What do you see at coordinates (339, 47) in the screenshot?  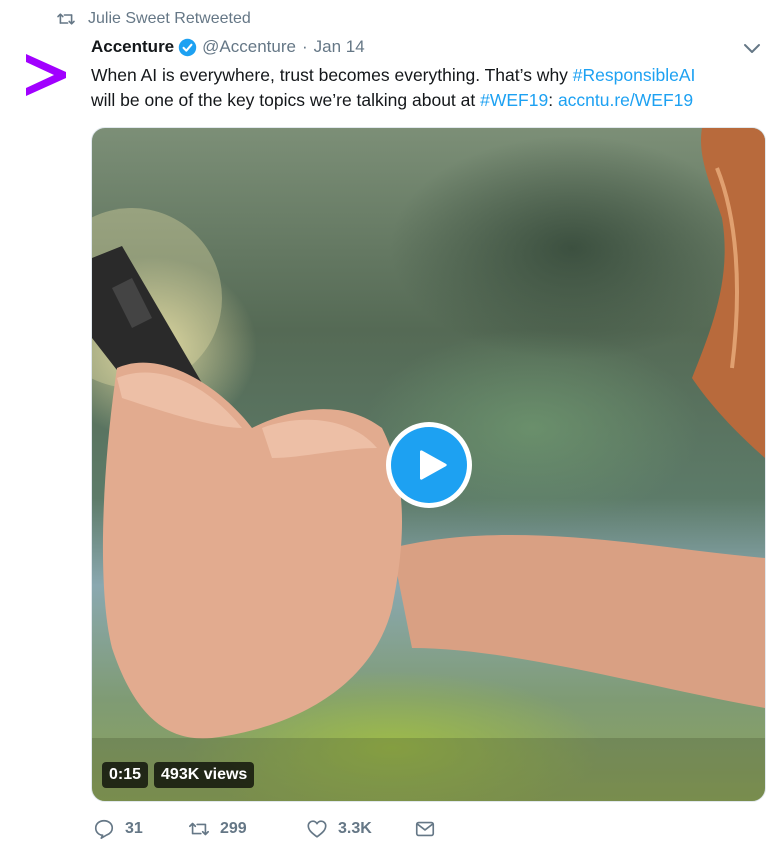 I see `tweet-date: Jan 14` at bounding box center [339, 47].